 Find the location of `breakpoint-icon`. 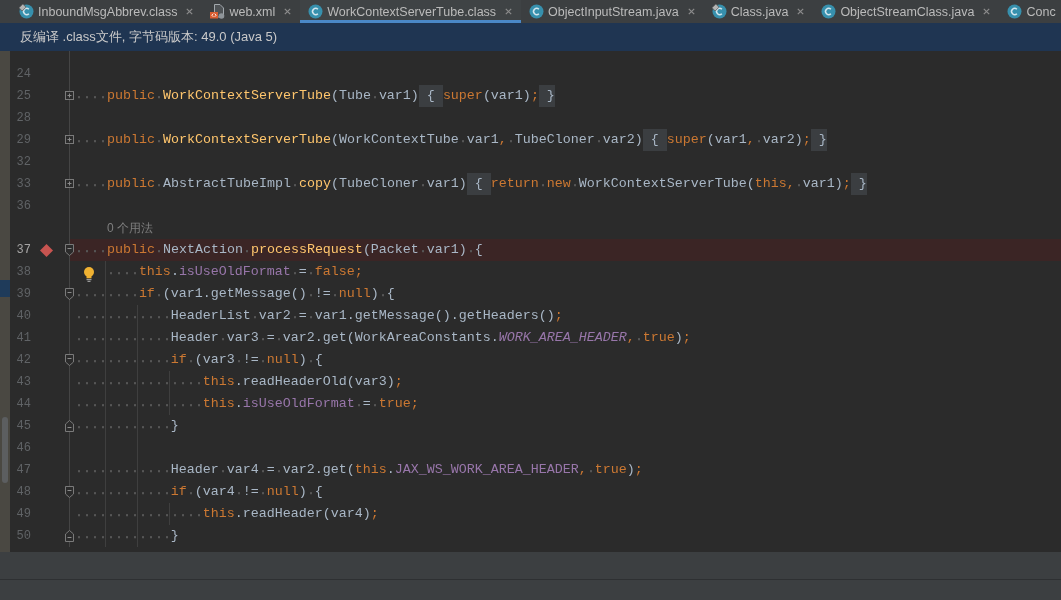

breakpoint-icon is located at coordinates (46, 250).